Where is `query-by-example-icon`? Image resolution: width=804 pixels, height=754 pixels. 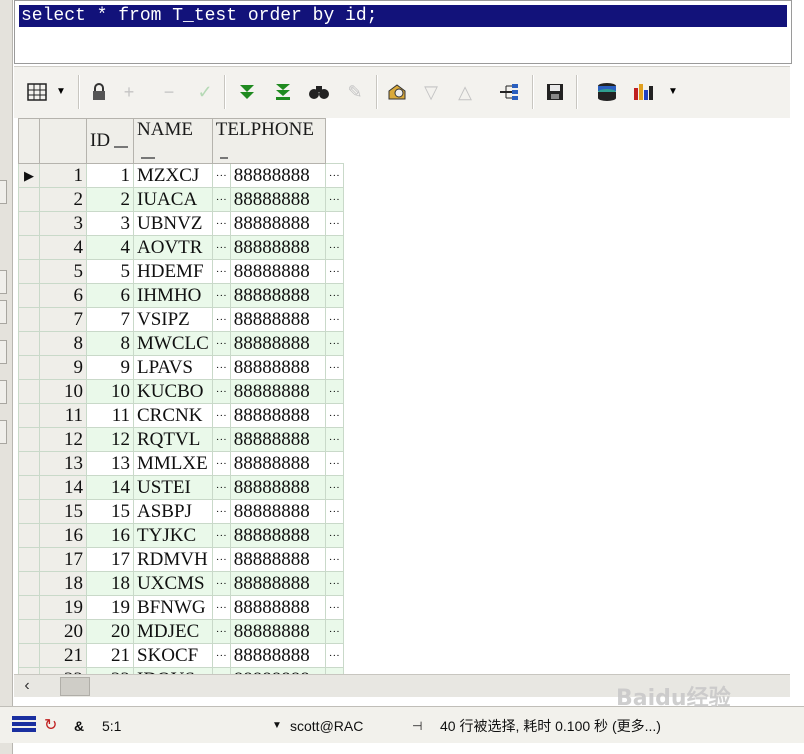 query-by-example-icon is located at coordinates (397, 92).